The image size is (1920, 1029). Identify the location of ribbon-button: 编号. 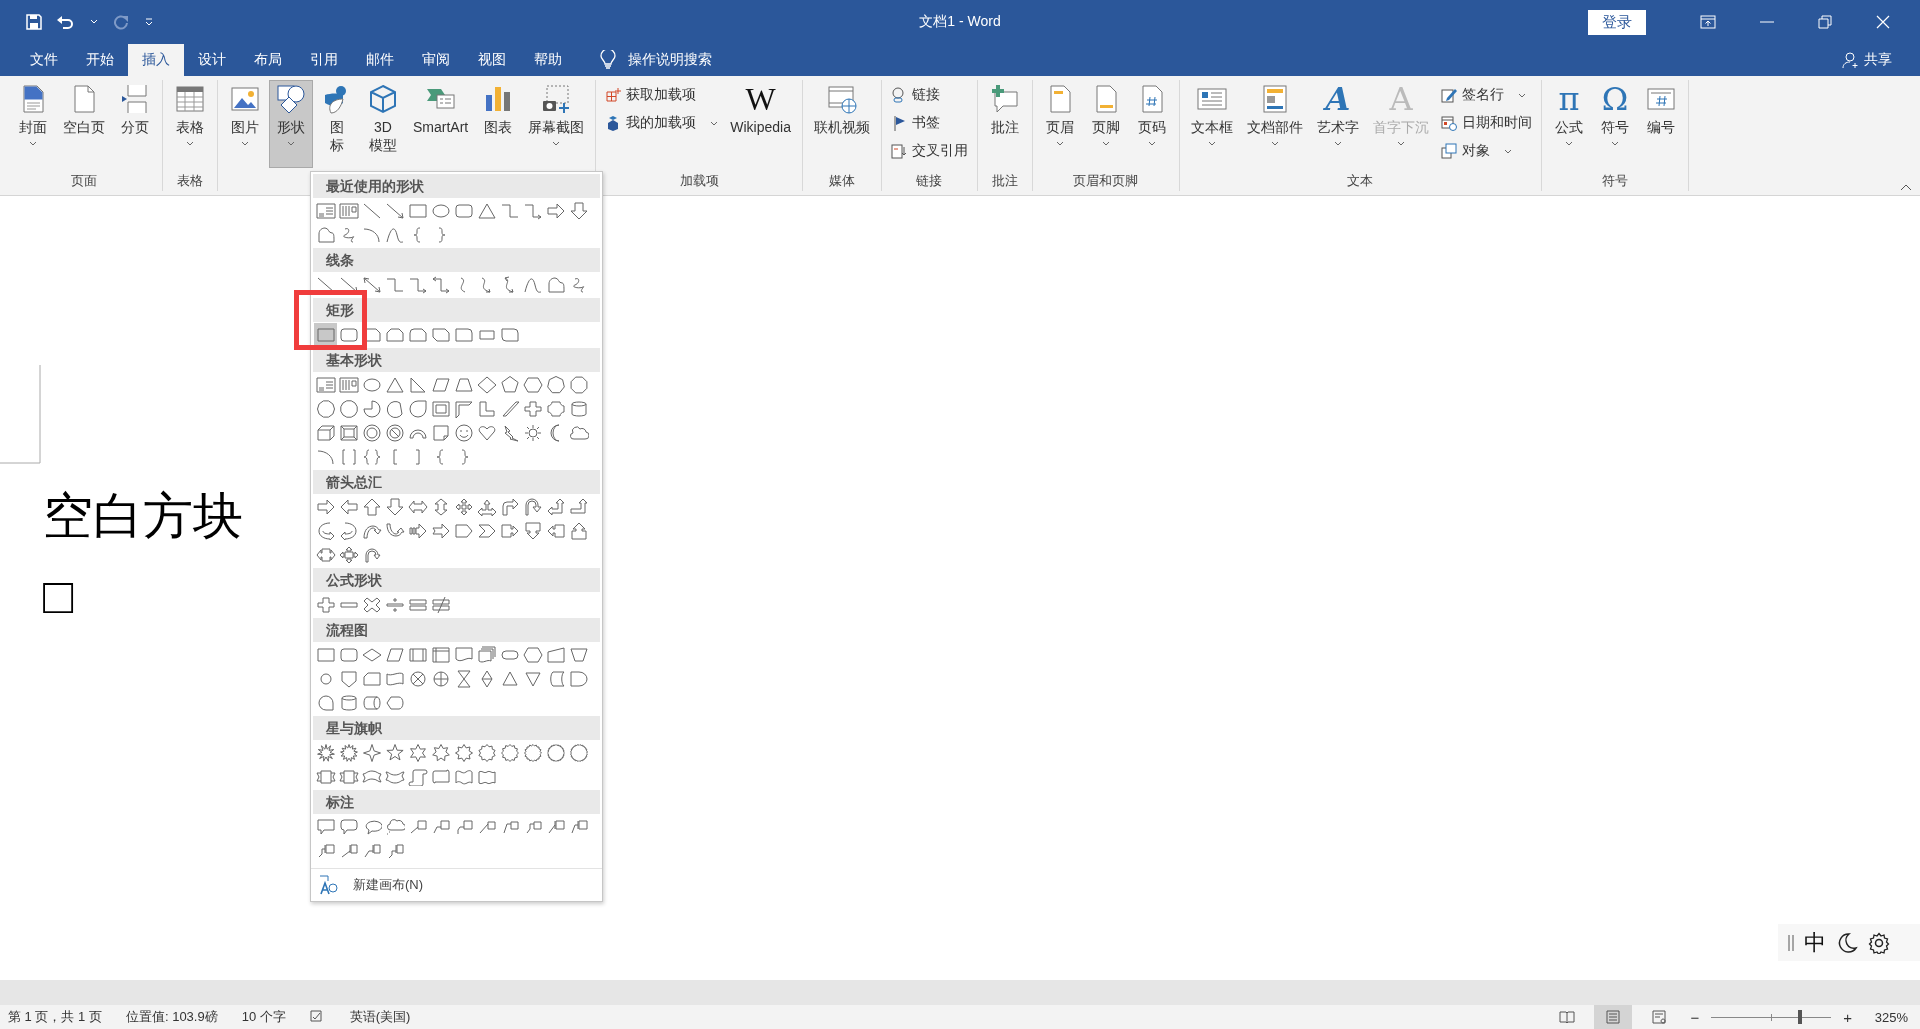
(1660, 124).